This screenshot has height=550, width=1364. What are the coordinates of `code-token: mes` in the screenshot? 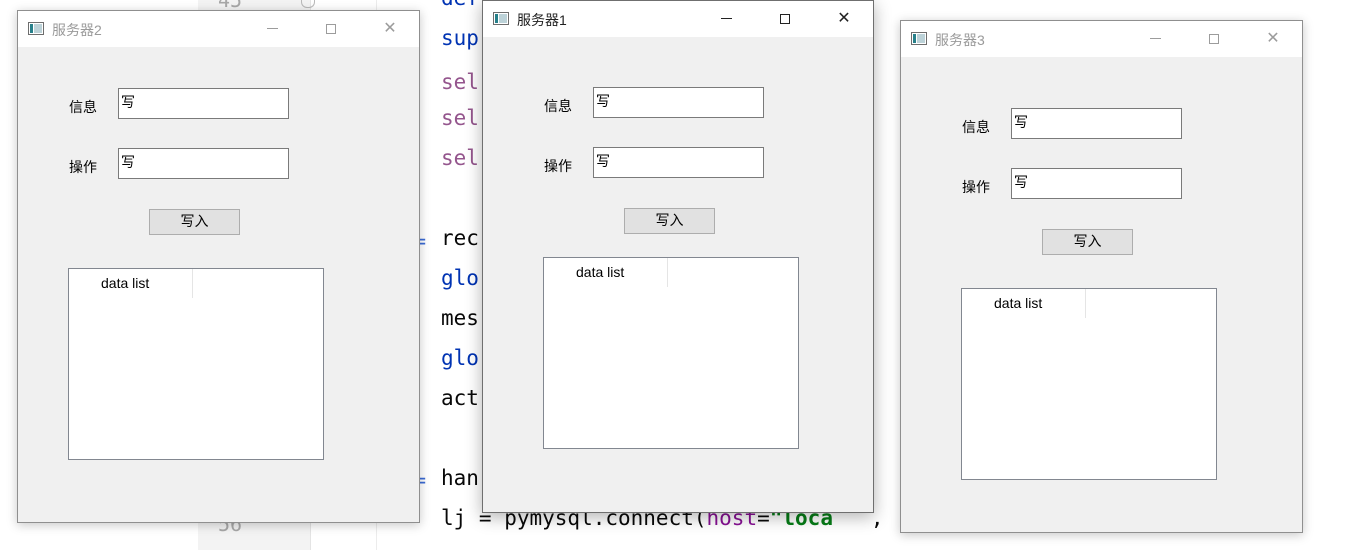 It's located at (460, 318).